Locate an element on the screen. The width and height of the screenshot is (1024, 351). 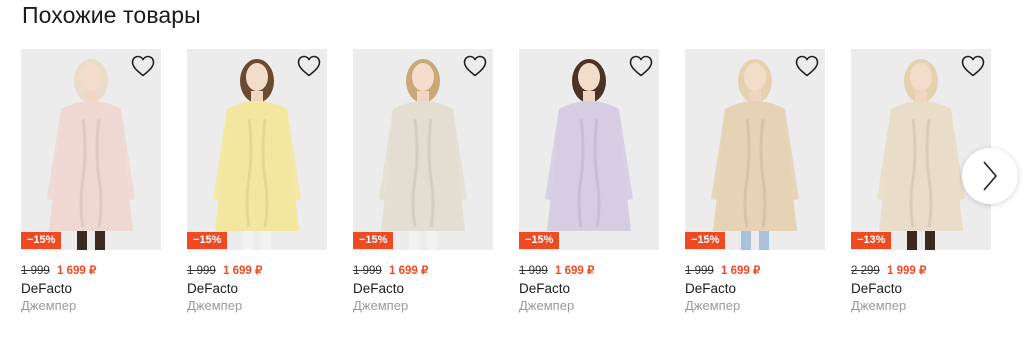
chevron-right-icon is located at coordinates (990, 176).